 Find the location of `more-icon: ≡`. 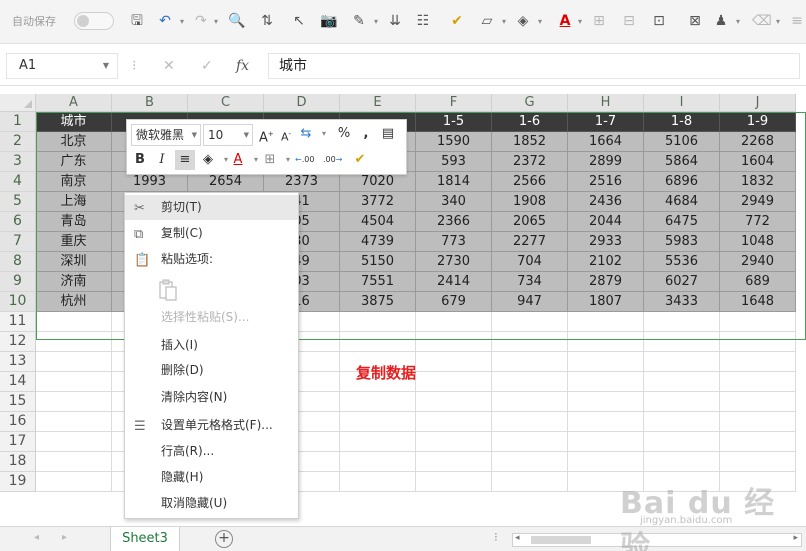

more-icon: ≡ is located at coordinates (797, 21).